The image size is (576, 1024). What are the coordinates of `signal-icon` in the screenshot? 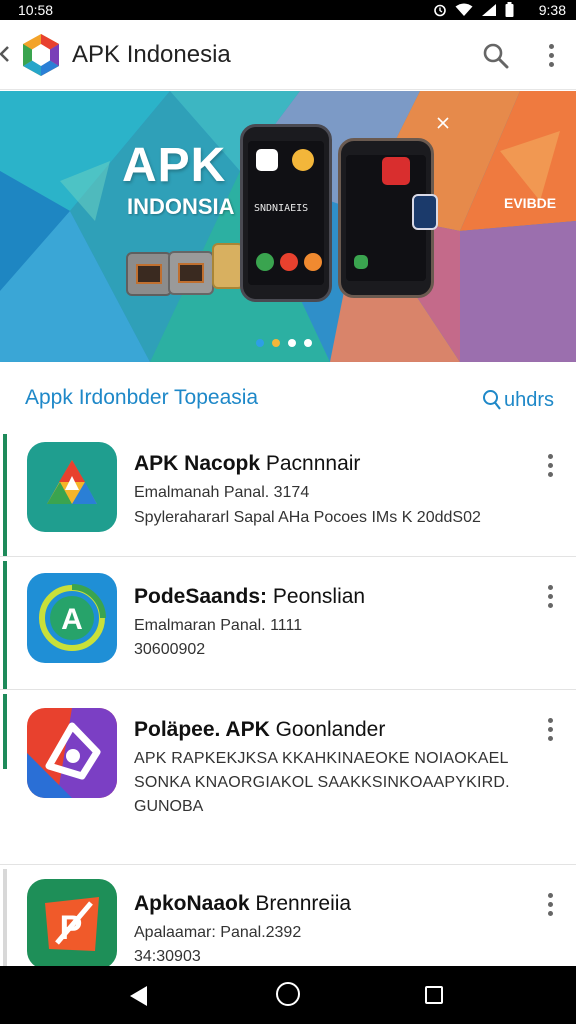 It's located at (489, 11).